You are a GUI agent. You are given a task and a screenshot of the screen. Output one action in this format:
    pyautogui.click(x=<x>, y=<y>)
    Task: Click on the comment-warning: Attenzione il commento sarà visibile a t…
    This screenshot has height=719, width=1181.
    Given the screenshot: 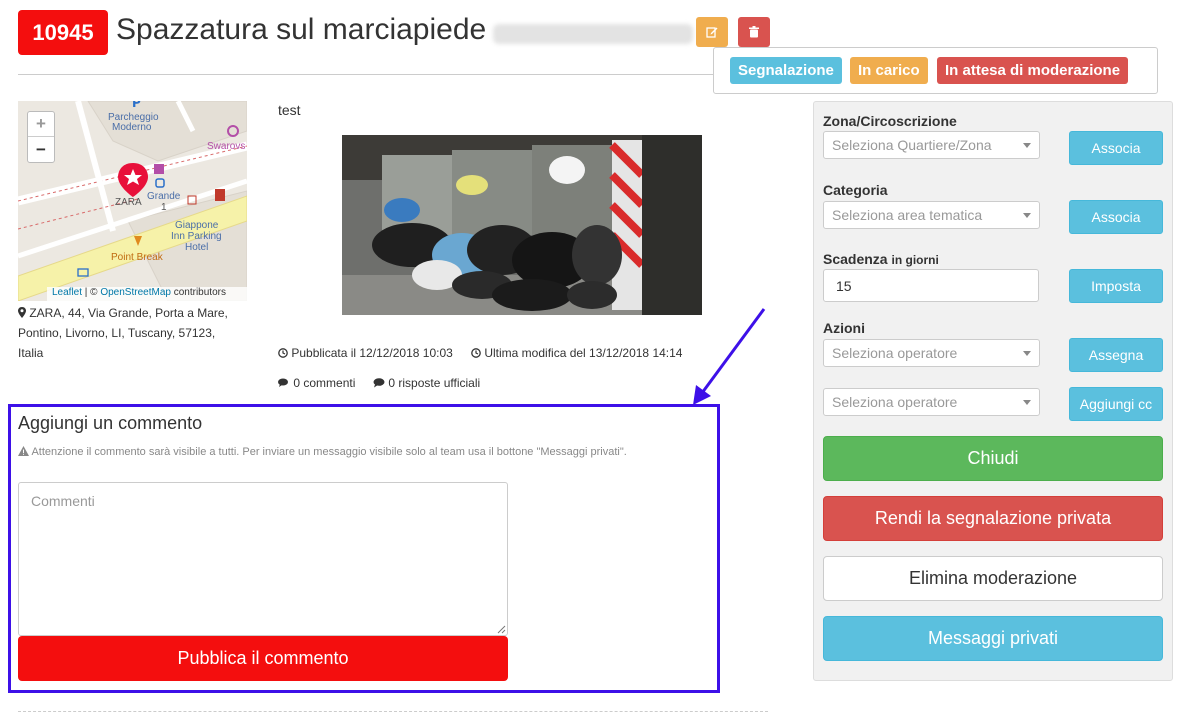 What is the action you would take?
    pyautogui.click(x=322, y=452)
    